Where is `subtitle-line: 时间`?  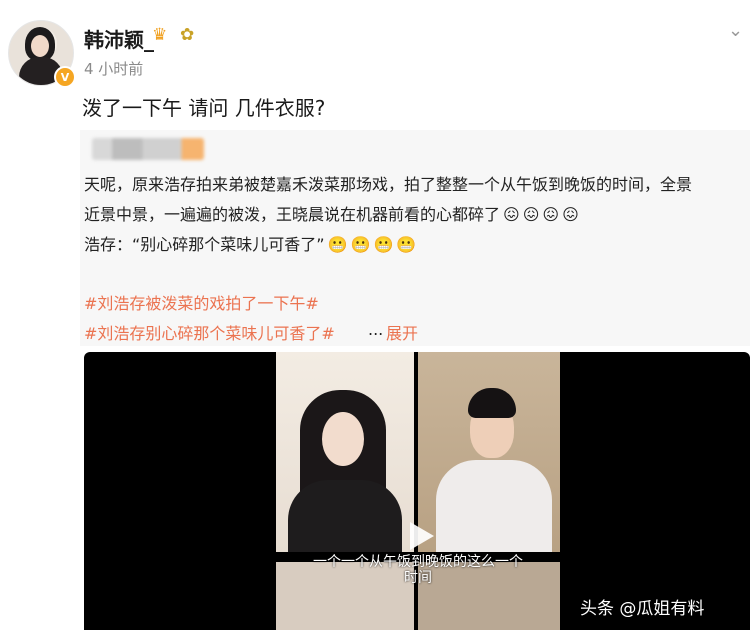 subtitle-line: 时间 is located at coordinates (418, 578).